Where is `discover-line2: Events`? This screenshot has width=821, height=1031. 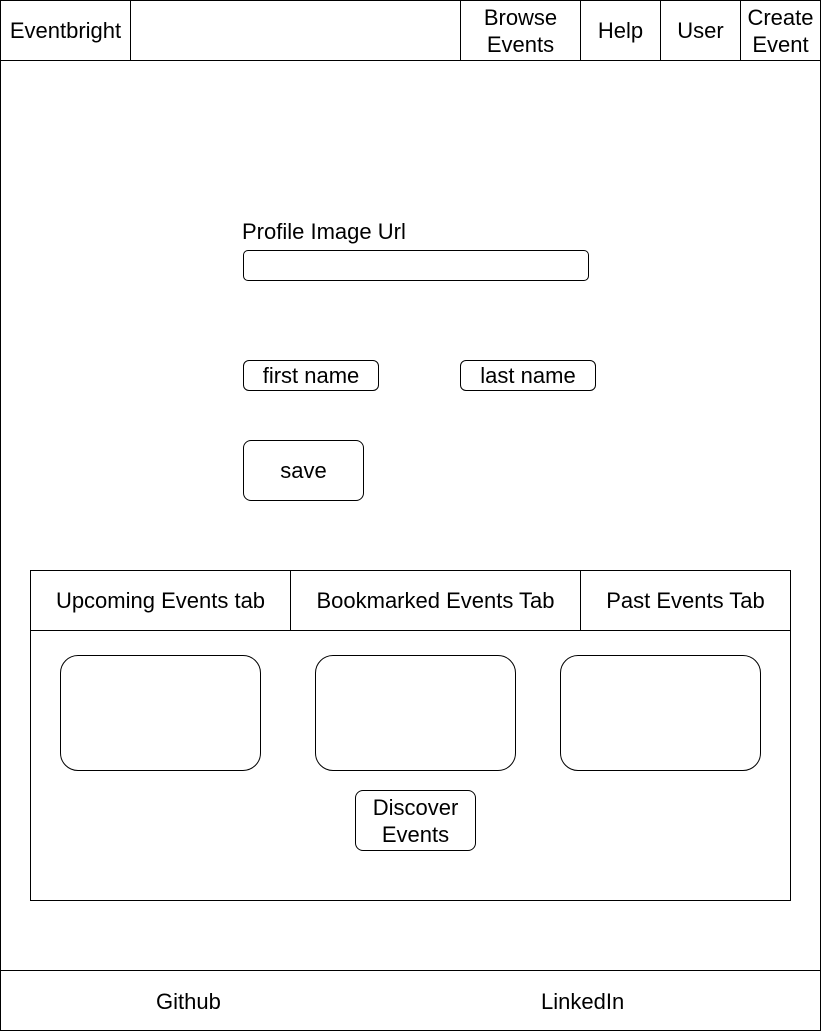 discover-line2: Events is located at coordinates (415, 834).